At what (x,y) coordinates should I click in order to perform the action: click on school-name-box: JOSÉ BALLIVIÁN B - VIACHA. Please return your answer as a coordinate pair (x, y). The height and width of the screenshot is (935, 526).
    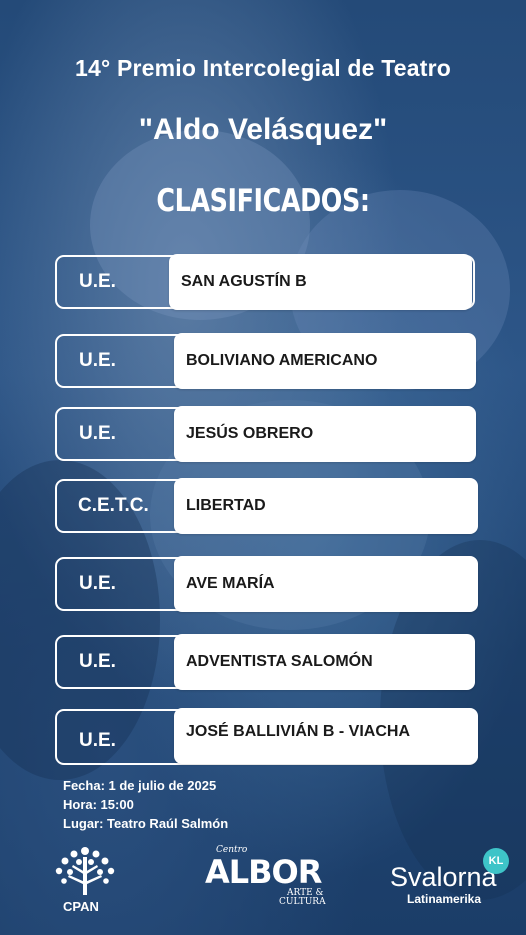
    Looking at the image, I should click on (326, 736).